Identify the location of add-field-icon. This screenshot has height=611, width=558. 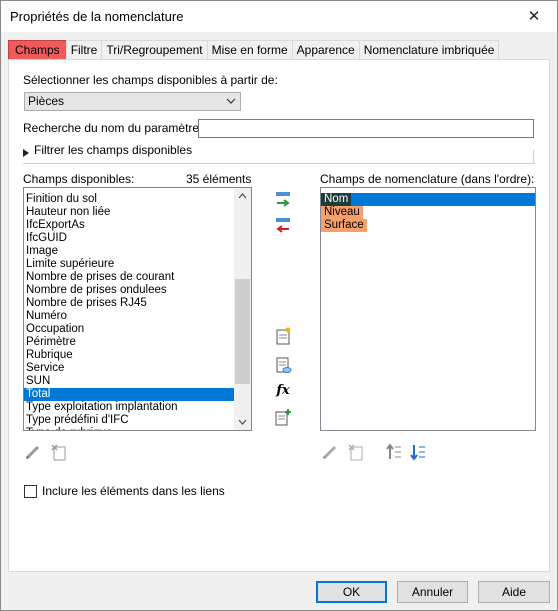
(283, 199).